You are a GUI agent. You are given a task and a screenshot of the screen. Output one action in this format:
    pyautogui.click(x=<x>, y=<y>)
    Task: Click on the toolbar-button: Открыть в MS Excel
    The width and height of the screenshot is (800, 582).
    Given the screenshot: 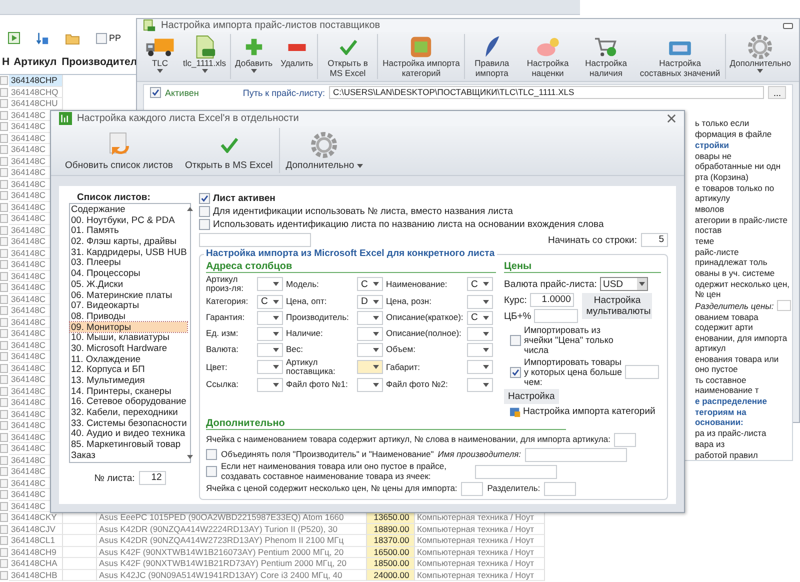 What is the action you would take?
    pyautogui.click(x=348, y=56)
    